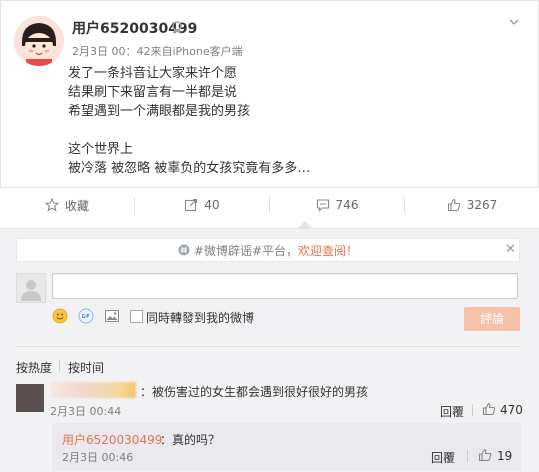  Describe the element at coordinates (191, 205) in the screenshot. I see `repost-icon` at that location.